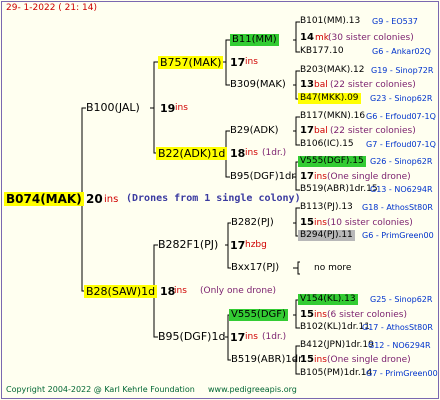 Image resolution: width=440 pixels, height=400 pixels. I want to click on generation-date: 29- 1-2022 ( 21: 14), so click(51, 8).